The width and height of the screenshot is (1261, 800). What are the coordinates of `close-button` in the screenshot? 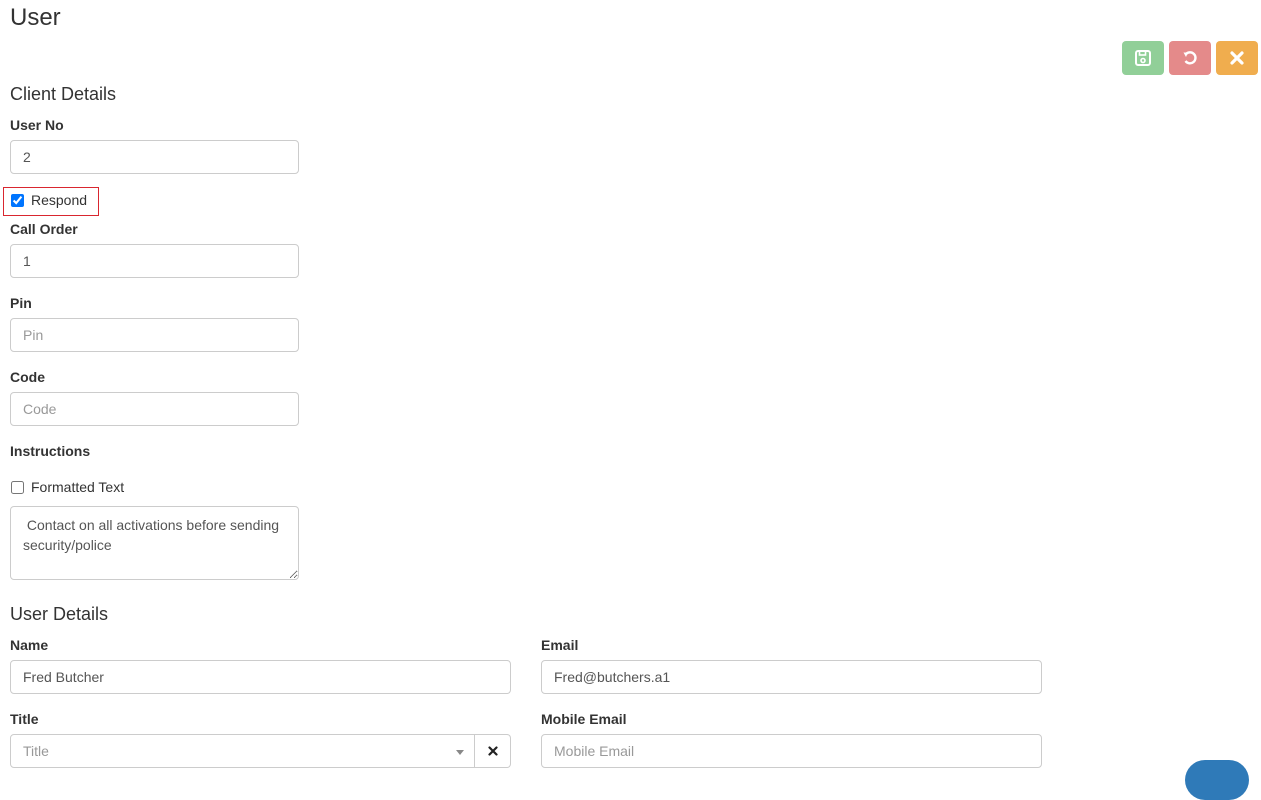 It's located at (1237, 58).